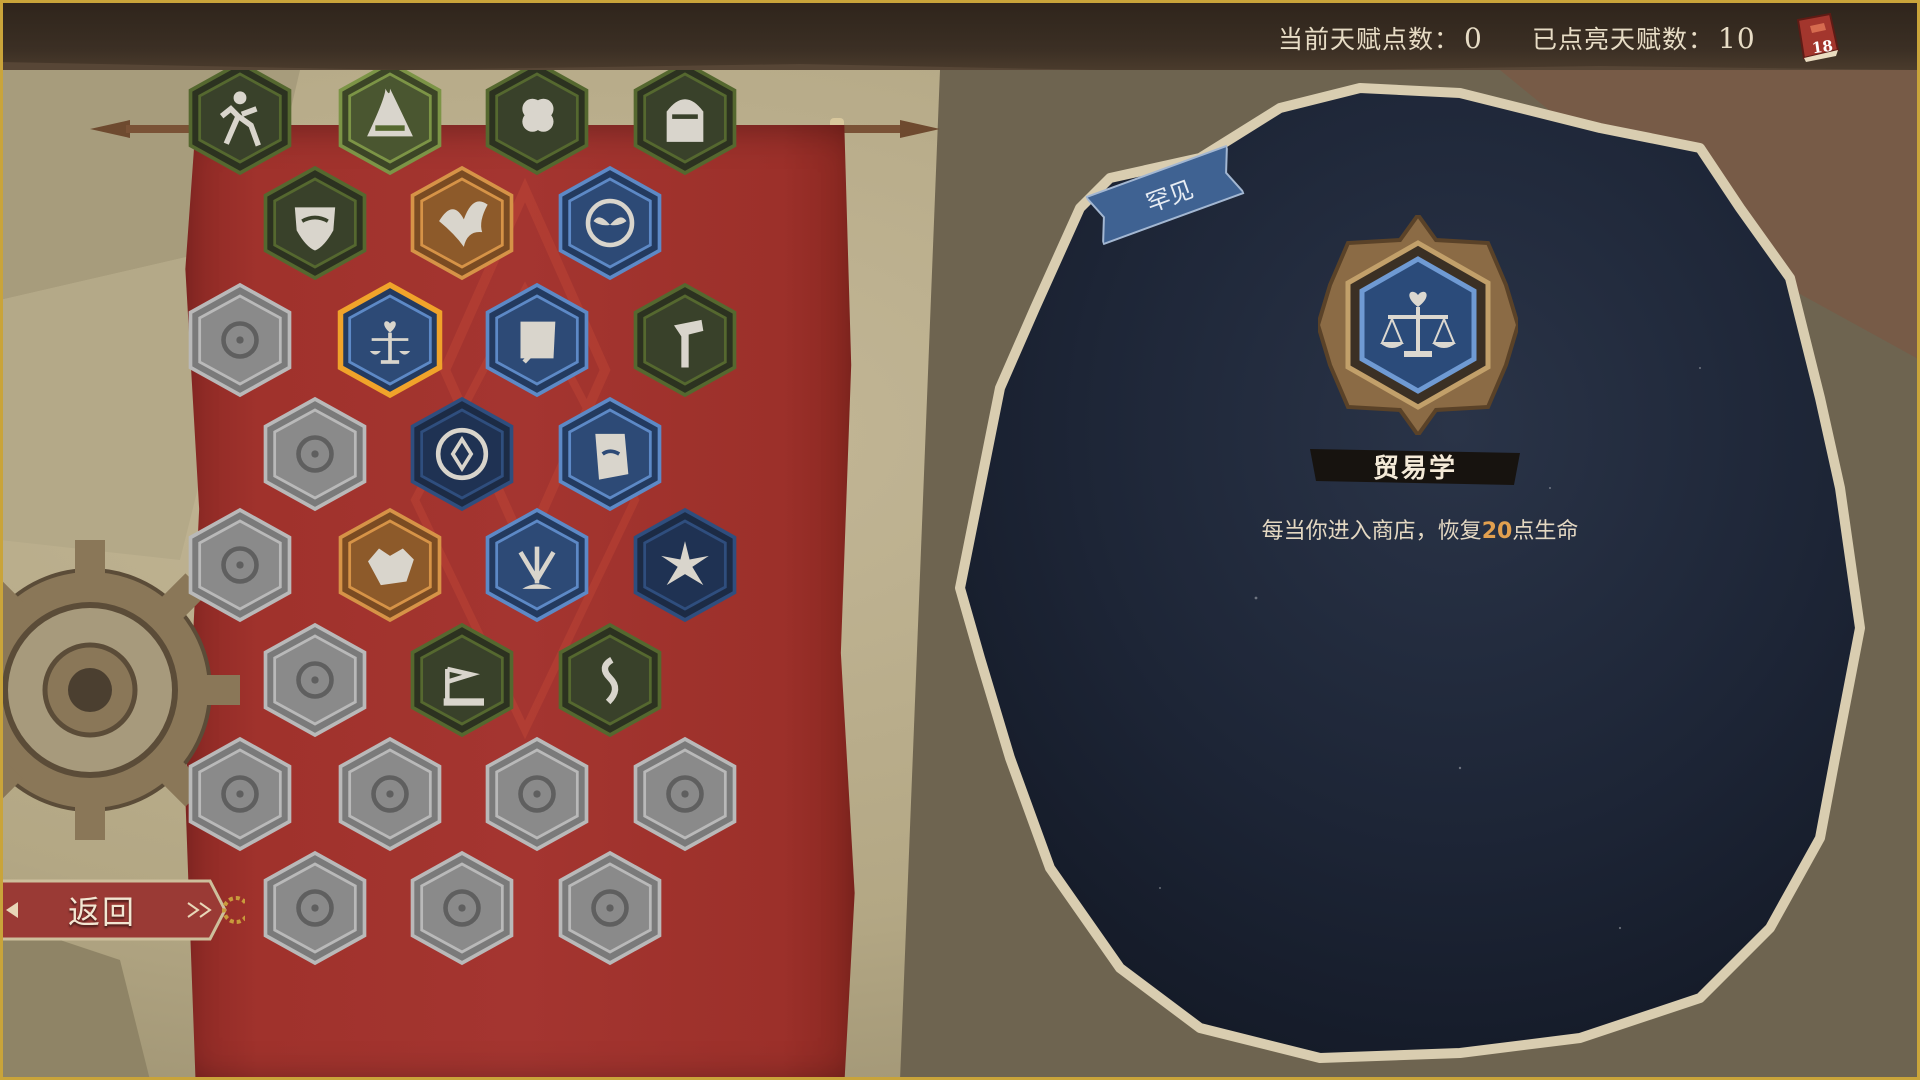 This screenshot has height=1080, width=1920. I want to click on knight-helmet-icon, so click(685, 120).